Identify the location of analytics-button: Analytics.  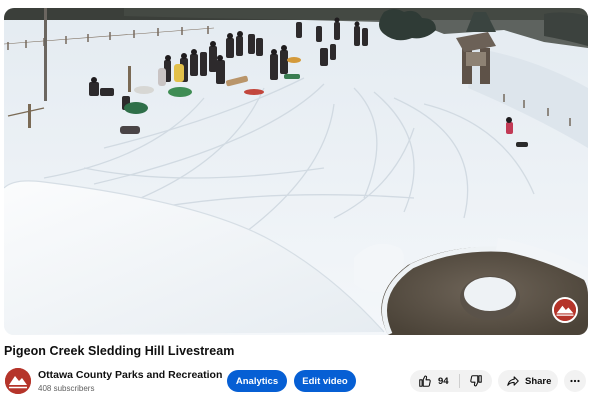
(257, 381).